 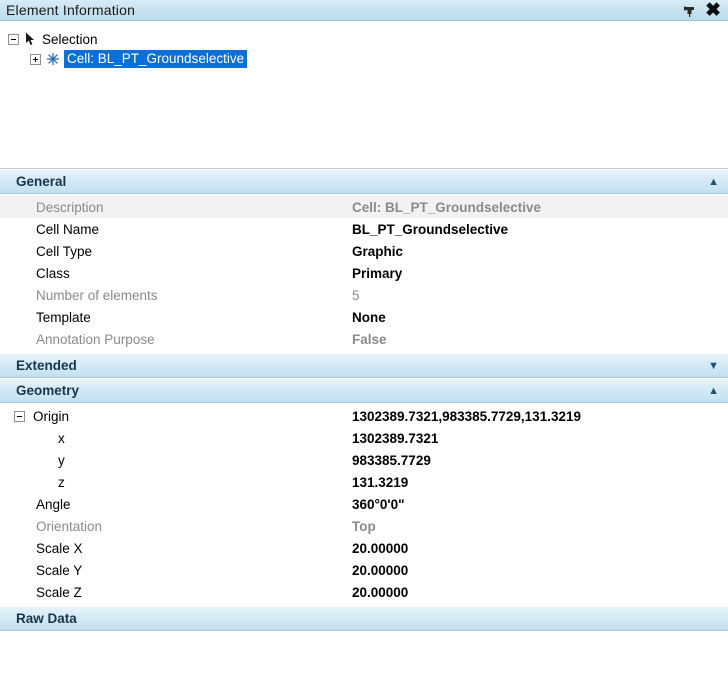 I want to click on tree-label-cell: Cell: BL_PT_Groundselective, so click(x=156, y=59).